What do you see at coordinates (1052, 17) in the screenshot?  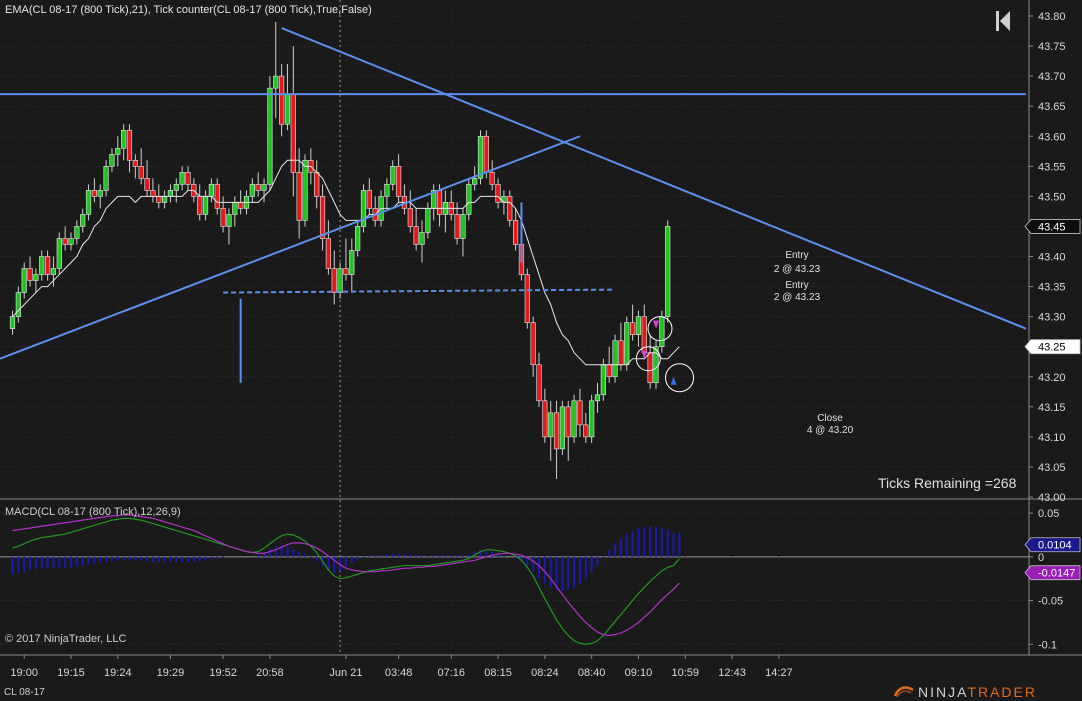 I see `price-tick-label: 43.80` at bounding box center [1052, 17].